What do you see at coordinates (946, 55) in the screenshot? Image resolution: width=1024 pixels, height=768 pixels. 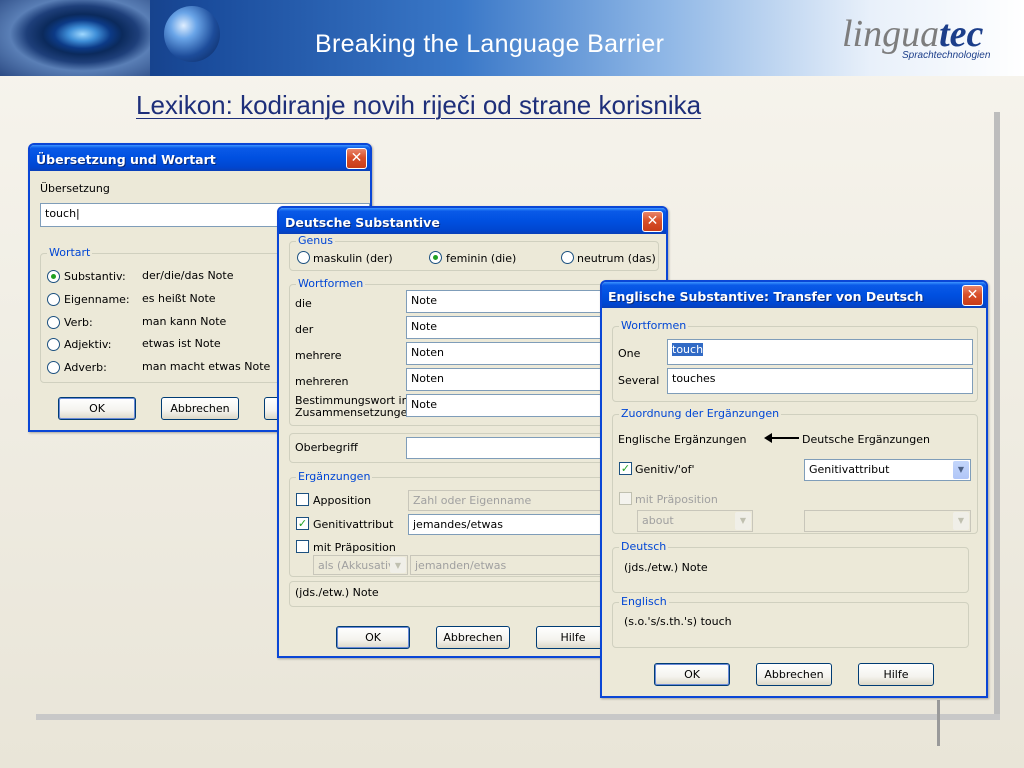 I see `logo-subtitle: Sprachtechnologien` at bounding box center [946, 55].